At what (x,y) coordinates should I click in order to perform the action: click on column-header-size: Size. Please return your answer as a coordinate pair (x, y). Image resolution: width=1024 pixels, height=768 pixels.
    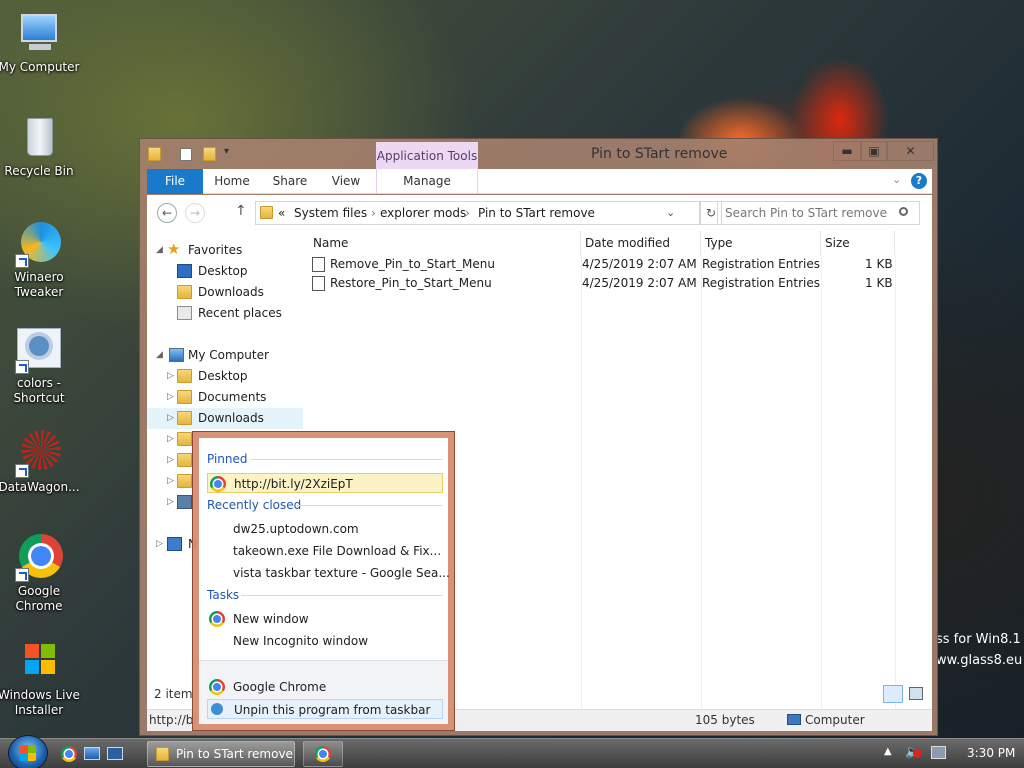
    Looking at the image, I should click on (858, 243).